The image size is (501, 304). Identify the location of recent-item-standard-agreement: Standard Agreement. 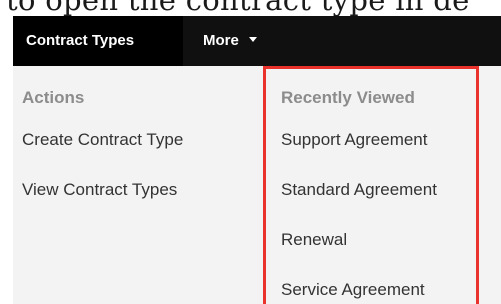
(378, 190).